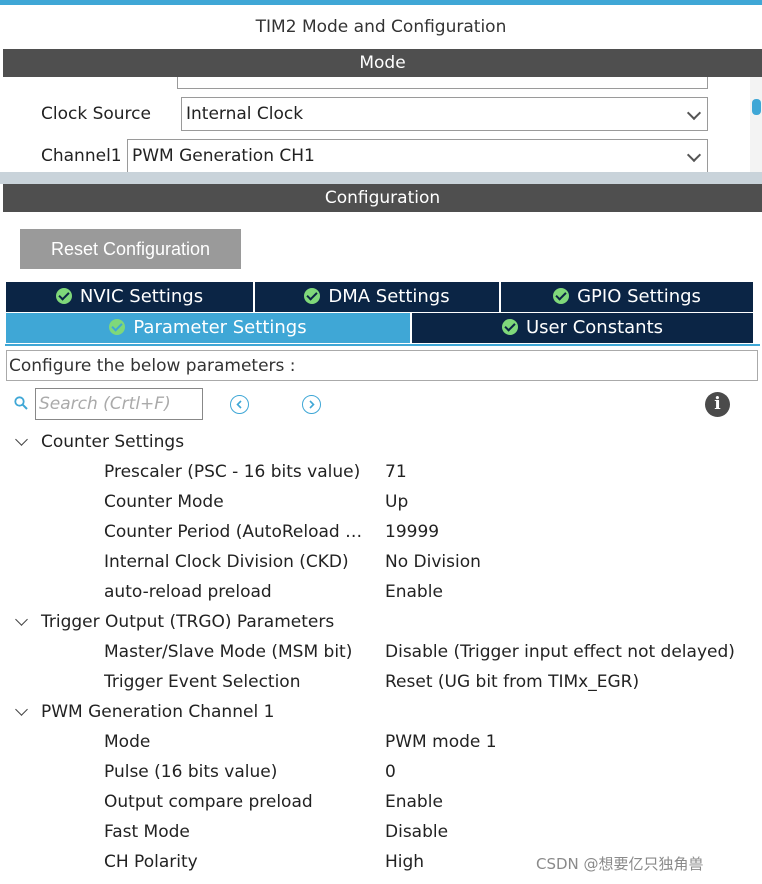  I want to click on configuration-section-header: Configuration, so click(382, 198).